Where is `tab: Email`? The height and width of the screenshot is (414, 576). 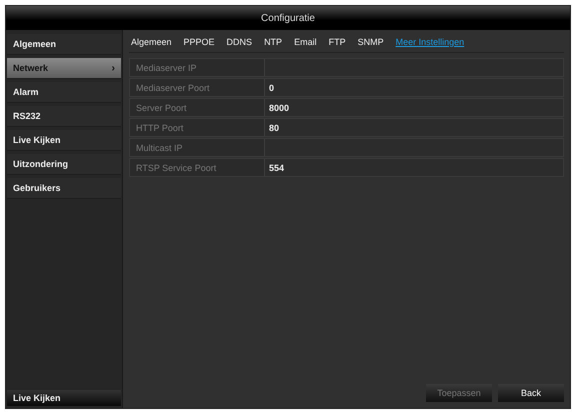
tab: Email is located at coordinates (305, 42).